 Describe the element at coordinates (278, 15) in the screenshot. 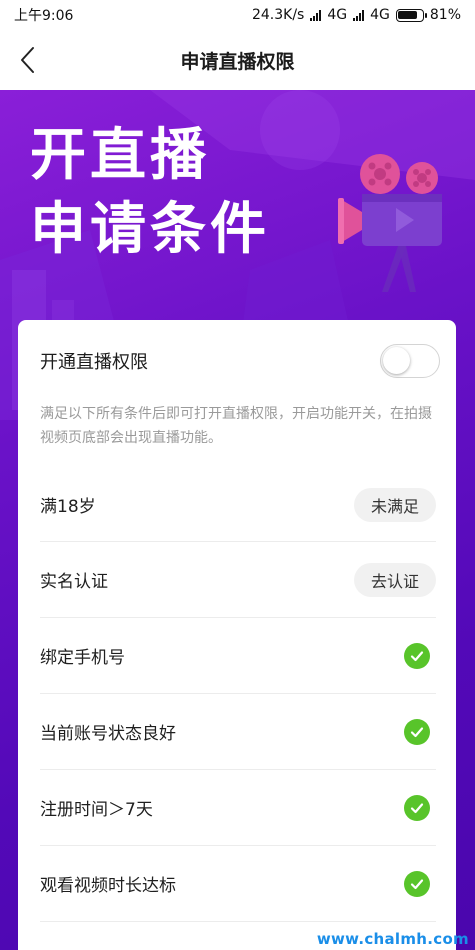

I see `network-speed: 24.3K/s` at that location.